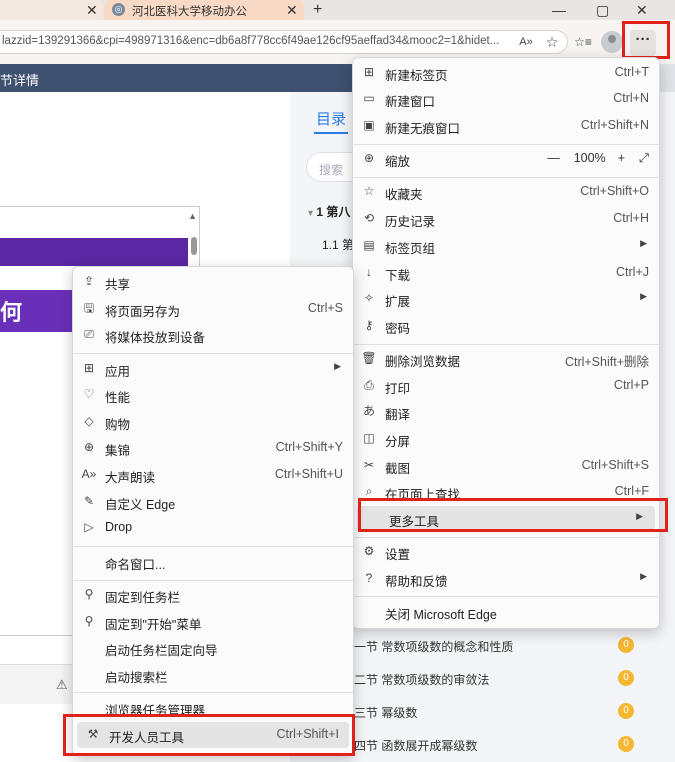 Image resolution: width=675 pixels, height=762 pixels. I want to click on fullscreen-icon: ⤢, so click(644, 158).